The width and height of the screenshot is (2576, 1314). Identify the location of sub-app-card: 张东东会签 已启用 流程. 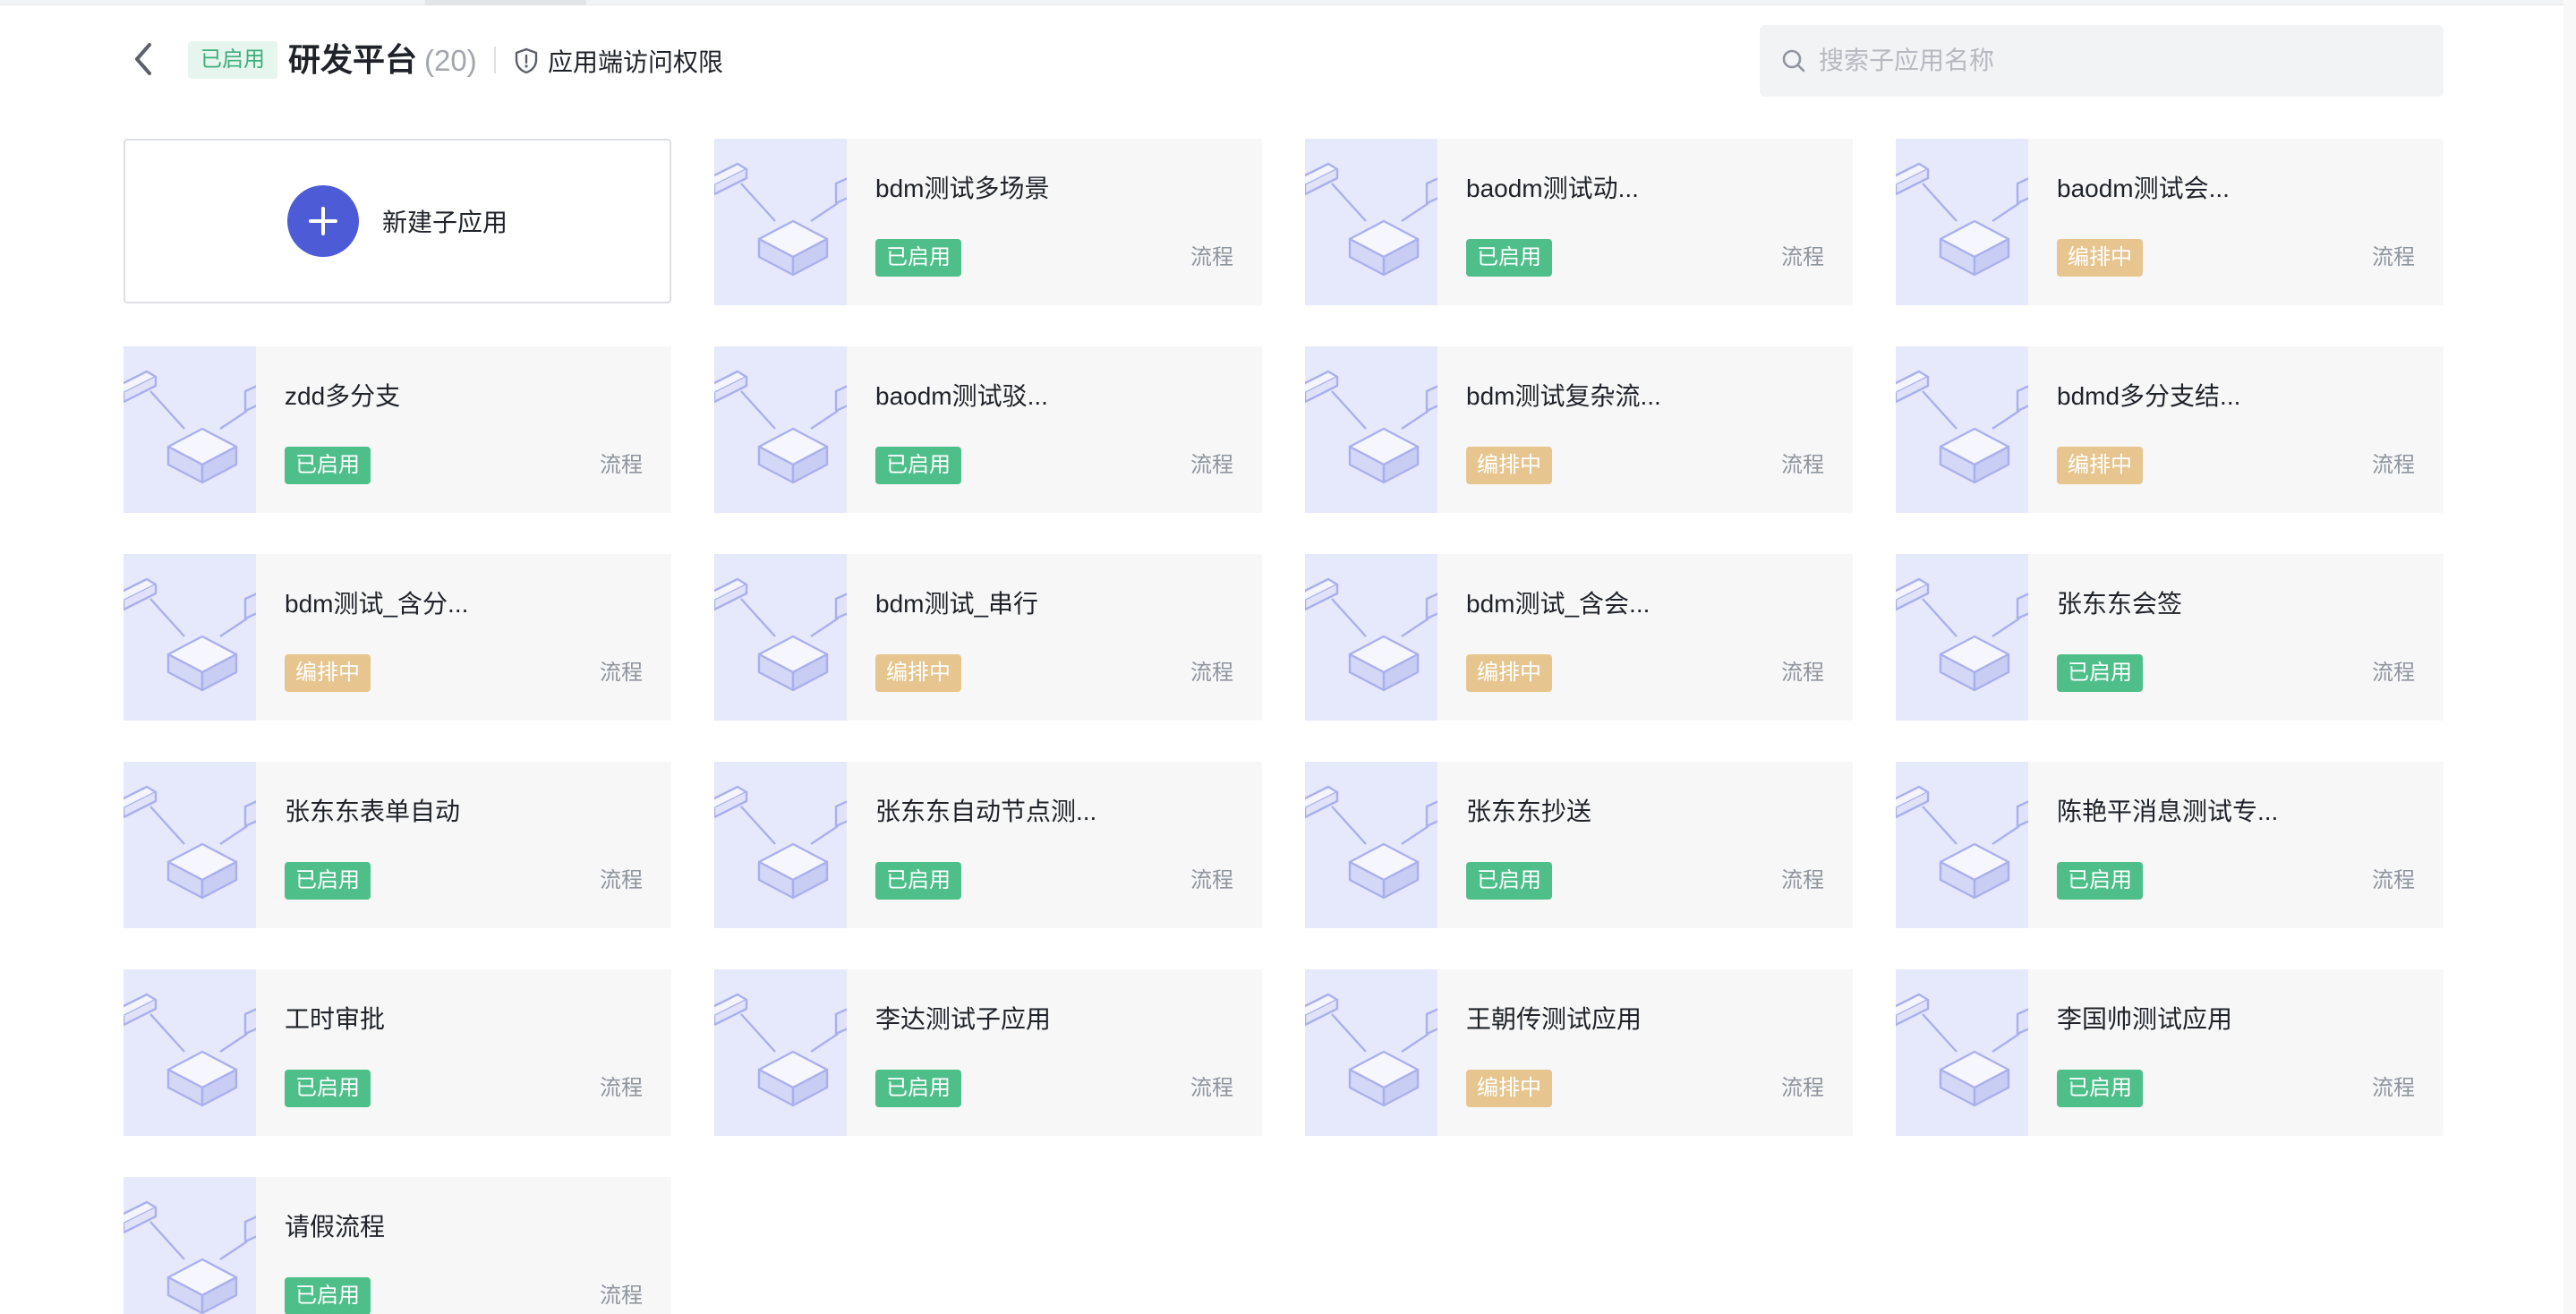
(2170, 637).